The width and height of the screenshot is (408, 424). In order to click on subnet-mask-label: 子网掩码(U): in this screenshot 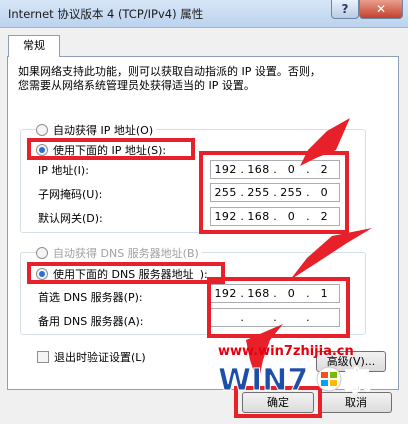, I will do `click(70, 194)`.